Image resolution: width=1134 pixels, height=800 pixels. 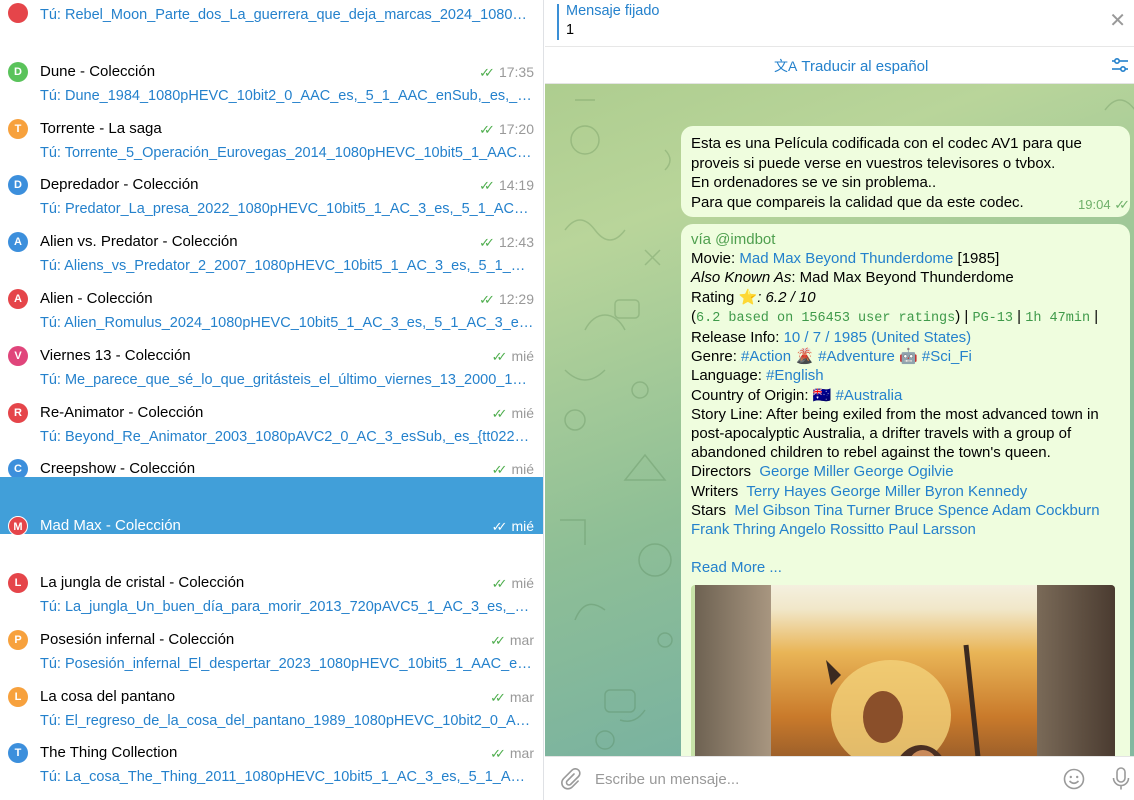 I want to click on country-label: Country of Origin:, so click(x=752, y=395).